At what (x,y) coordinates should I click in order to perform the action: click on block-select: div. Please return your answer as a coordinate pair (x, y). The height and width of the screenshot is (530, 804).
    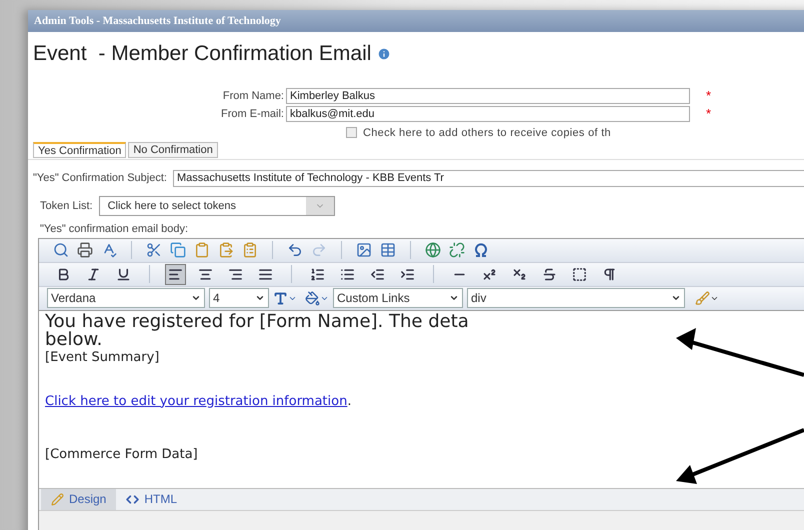
    Looking at the image, I should click on (576, 298).